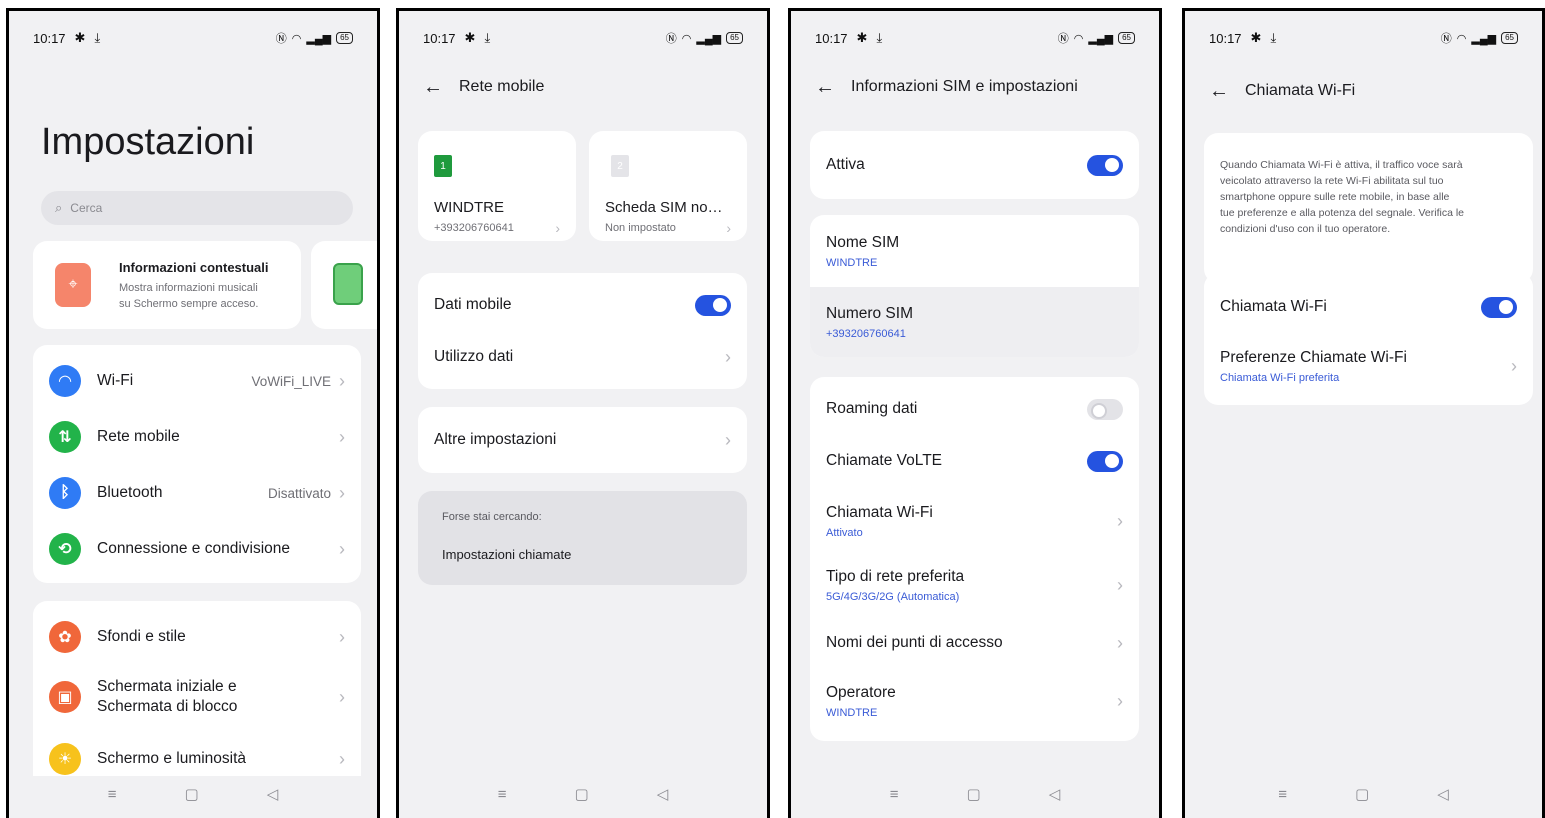 The width and height of the screenshot is (1545, 818). Describe the element at coordinates (964, 86) in the screenshot. I see `page-title: Informazioni SIM e impostazioni` at that location.